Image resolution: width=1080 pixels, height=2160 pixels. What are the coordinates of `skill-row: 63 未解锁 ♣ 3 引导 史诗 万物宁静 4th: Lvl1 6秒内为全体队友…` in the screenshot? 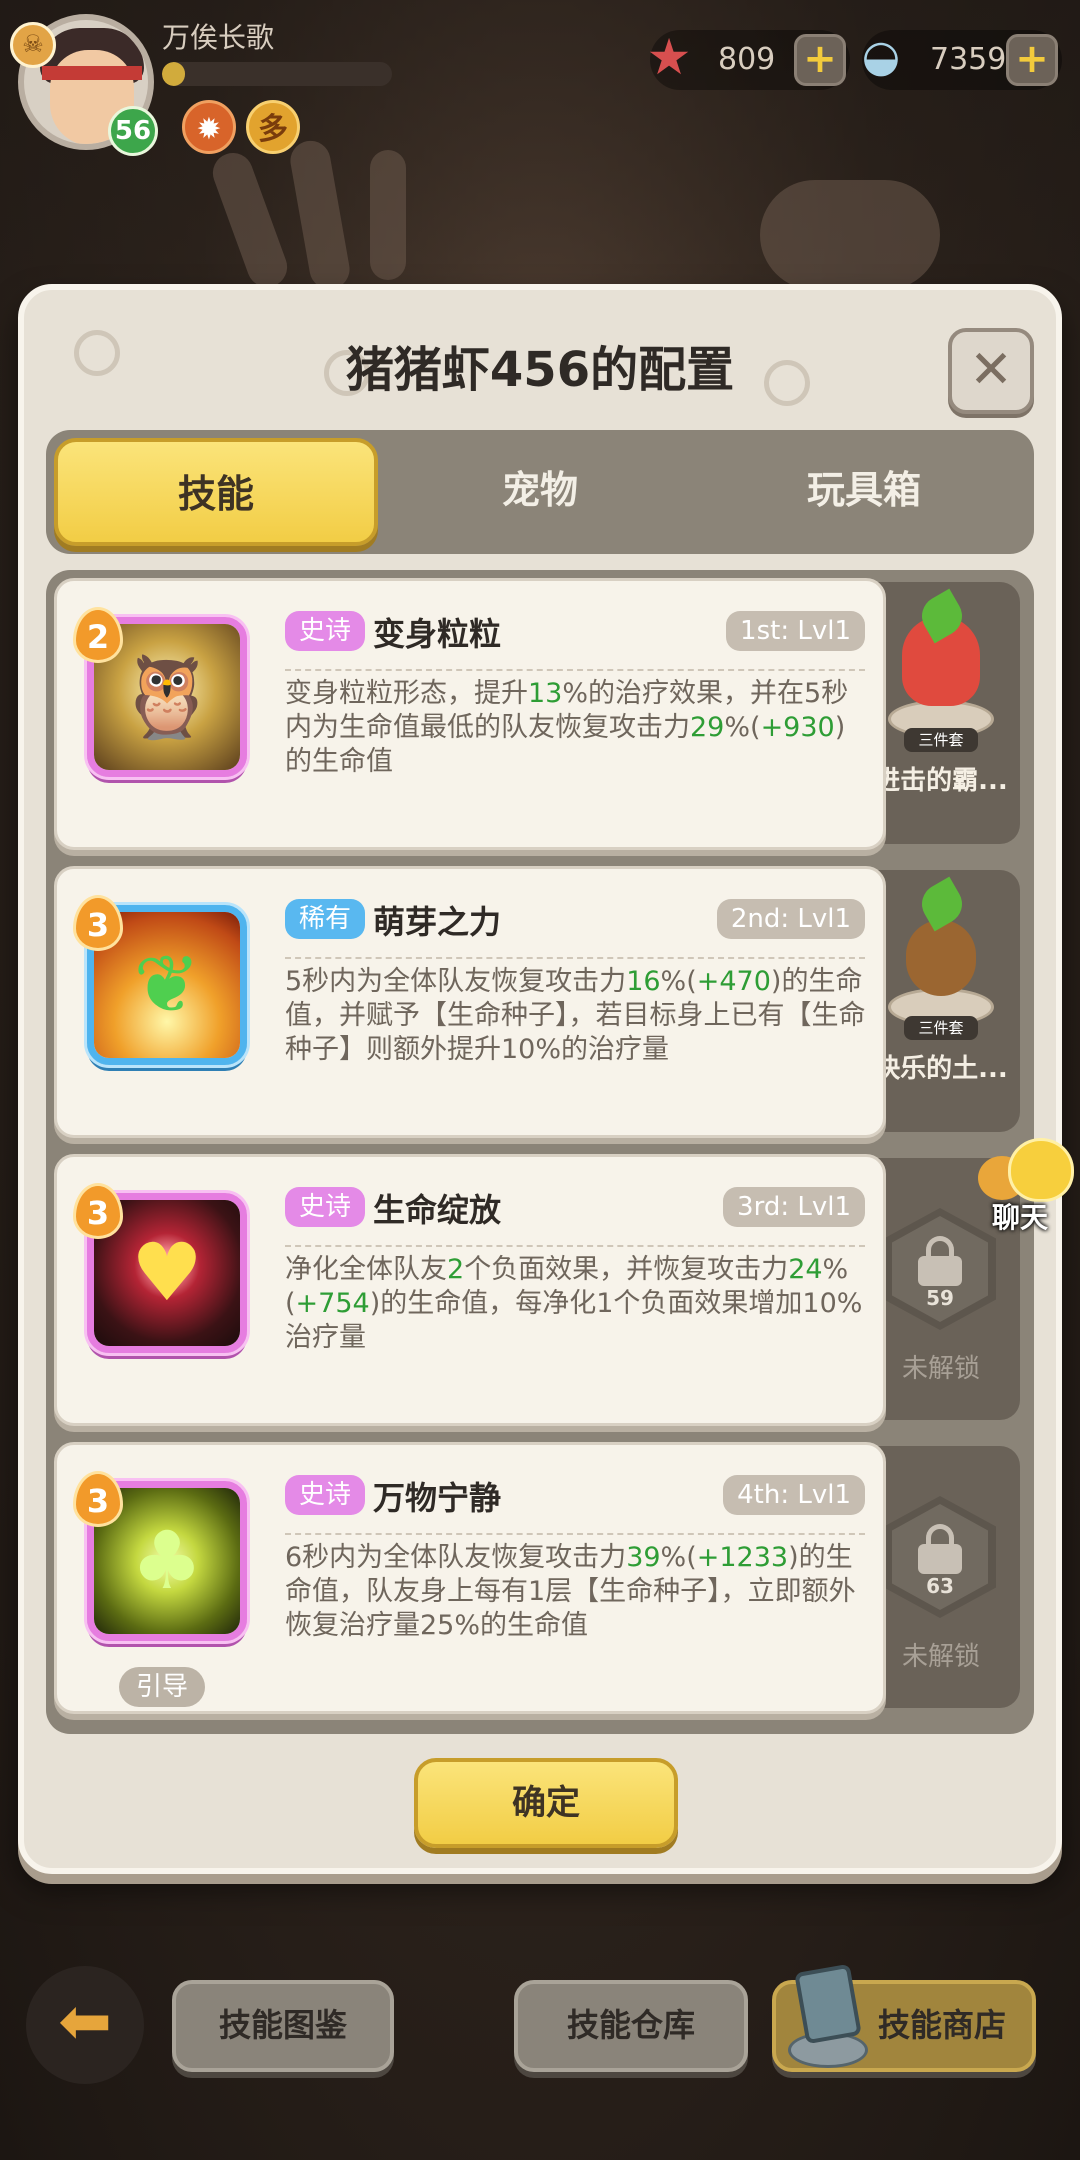 It's located at (541, 1581).